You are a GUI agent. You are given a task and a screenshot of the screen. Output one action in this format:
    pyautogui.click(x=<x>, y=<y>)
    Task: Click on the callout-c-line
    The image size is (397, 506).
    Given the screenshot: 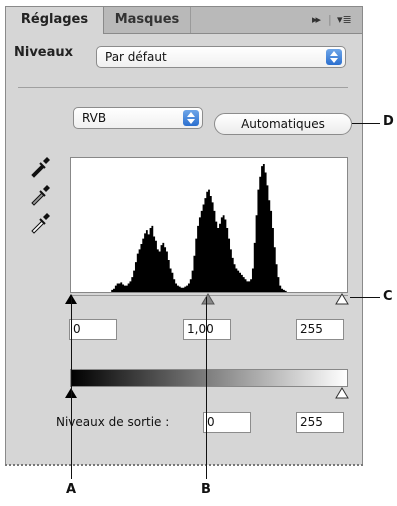 What is the action you would take?
    pyautogui.click(x=365, y=297)
    